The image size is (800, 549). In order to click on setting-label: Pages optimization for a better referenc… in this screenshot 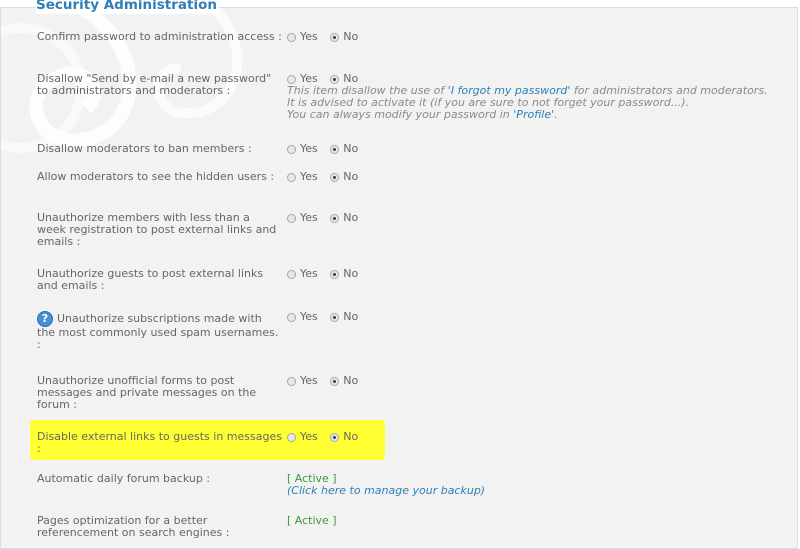, I will do `click(133, 526)`.